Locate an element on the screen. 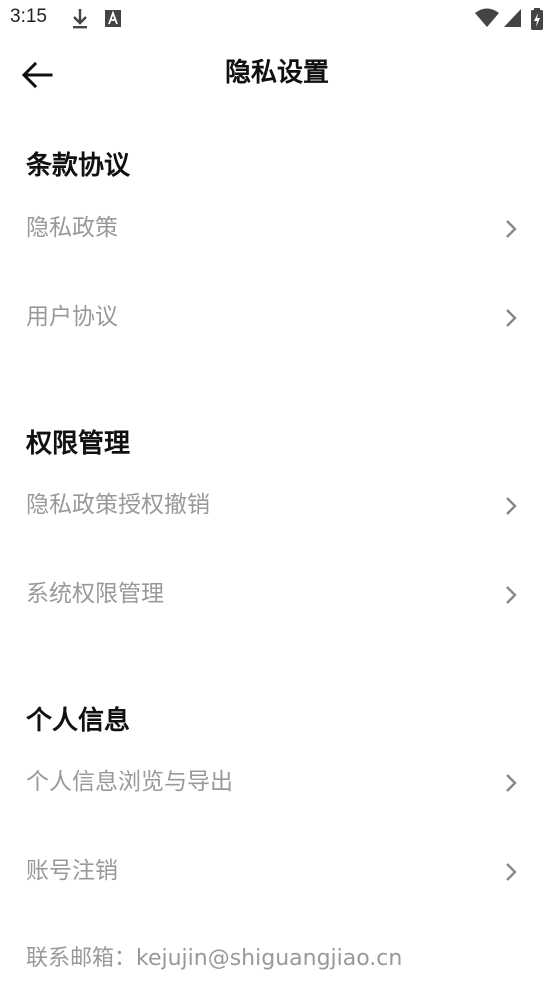 This screenshot has height=984, width=554. a-icon is located at coordinates (113, 18).